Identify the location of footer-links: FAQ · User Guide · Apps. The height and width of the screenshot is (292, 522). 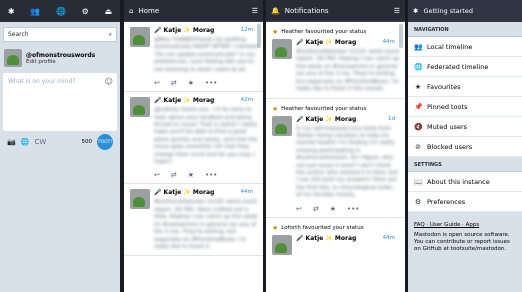
(465, 225).